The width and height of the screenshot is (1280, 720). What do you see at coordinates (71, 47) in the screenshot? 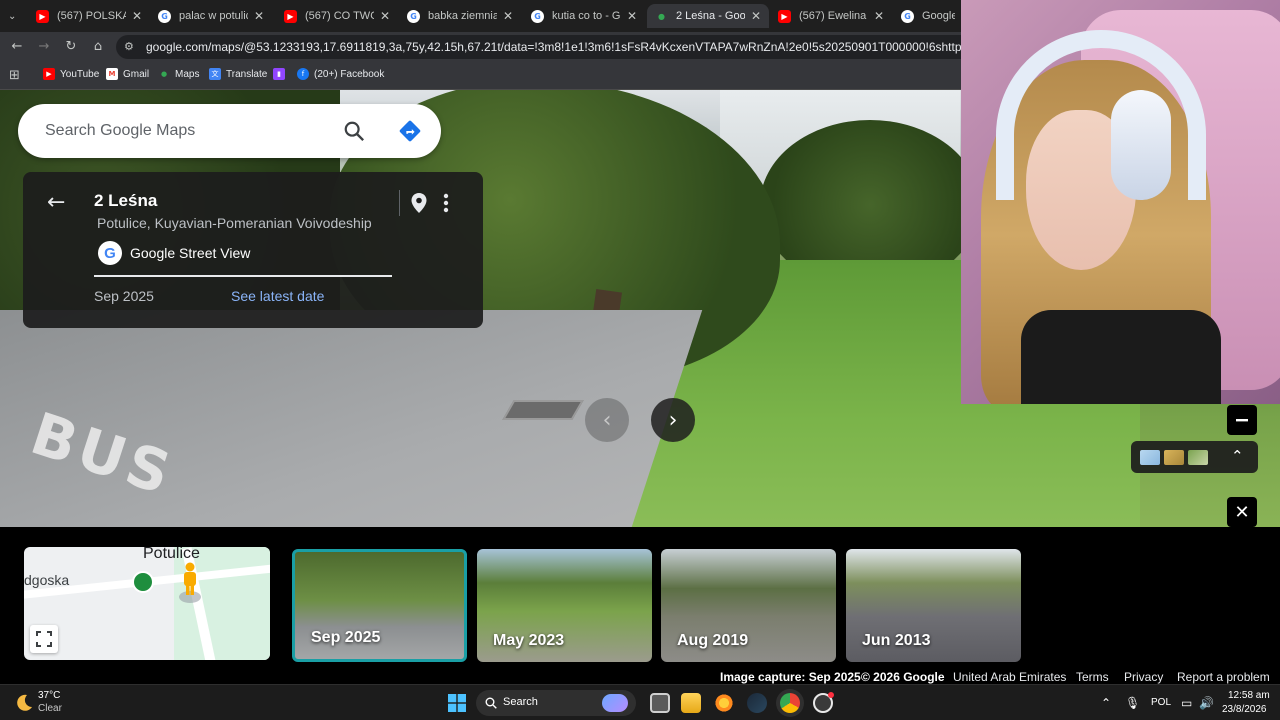
I see `reload-icon: ↻` at bounding box center [71, 47].